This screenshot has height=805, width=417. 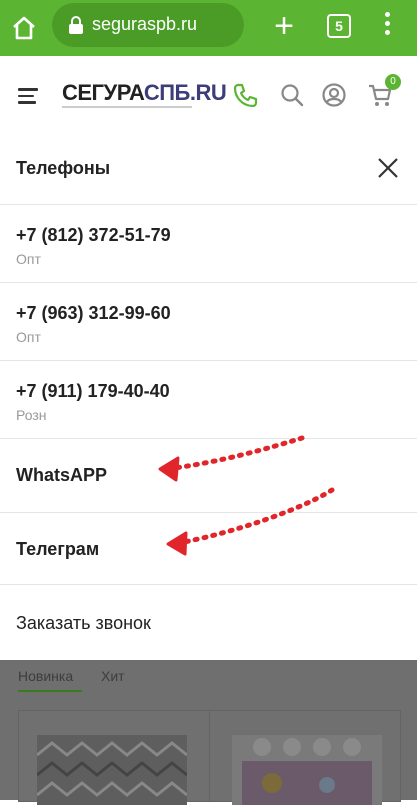 I want to click on callback-link: Заказать звонок, so click(x=83, y=623).